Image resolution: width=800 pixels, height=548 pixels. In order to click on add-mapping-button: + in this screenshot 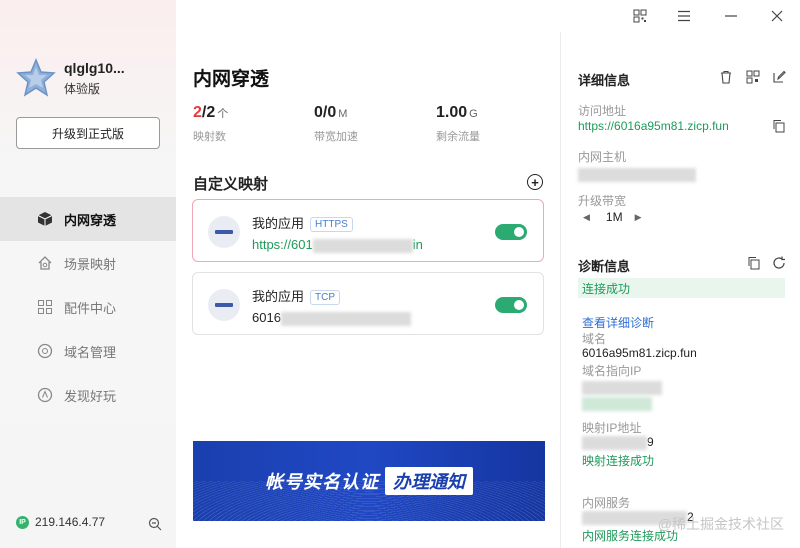, I will do `click(535, 182)`.